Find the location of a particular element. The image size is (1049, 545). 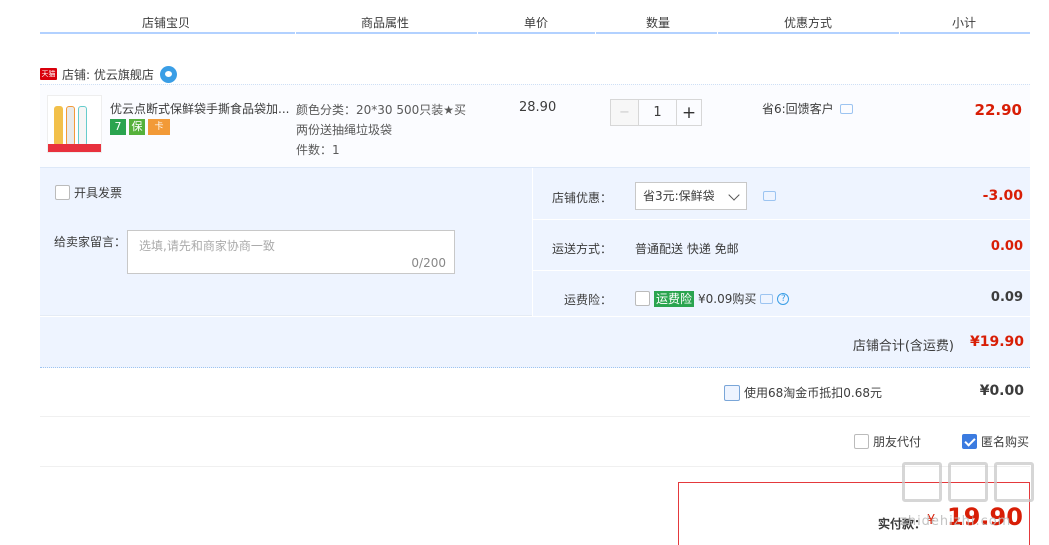

guarantee-icon: 保 is located at coordinates (137, 127).